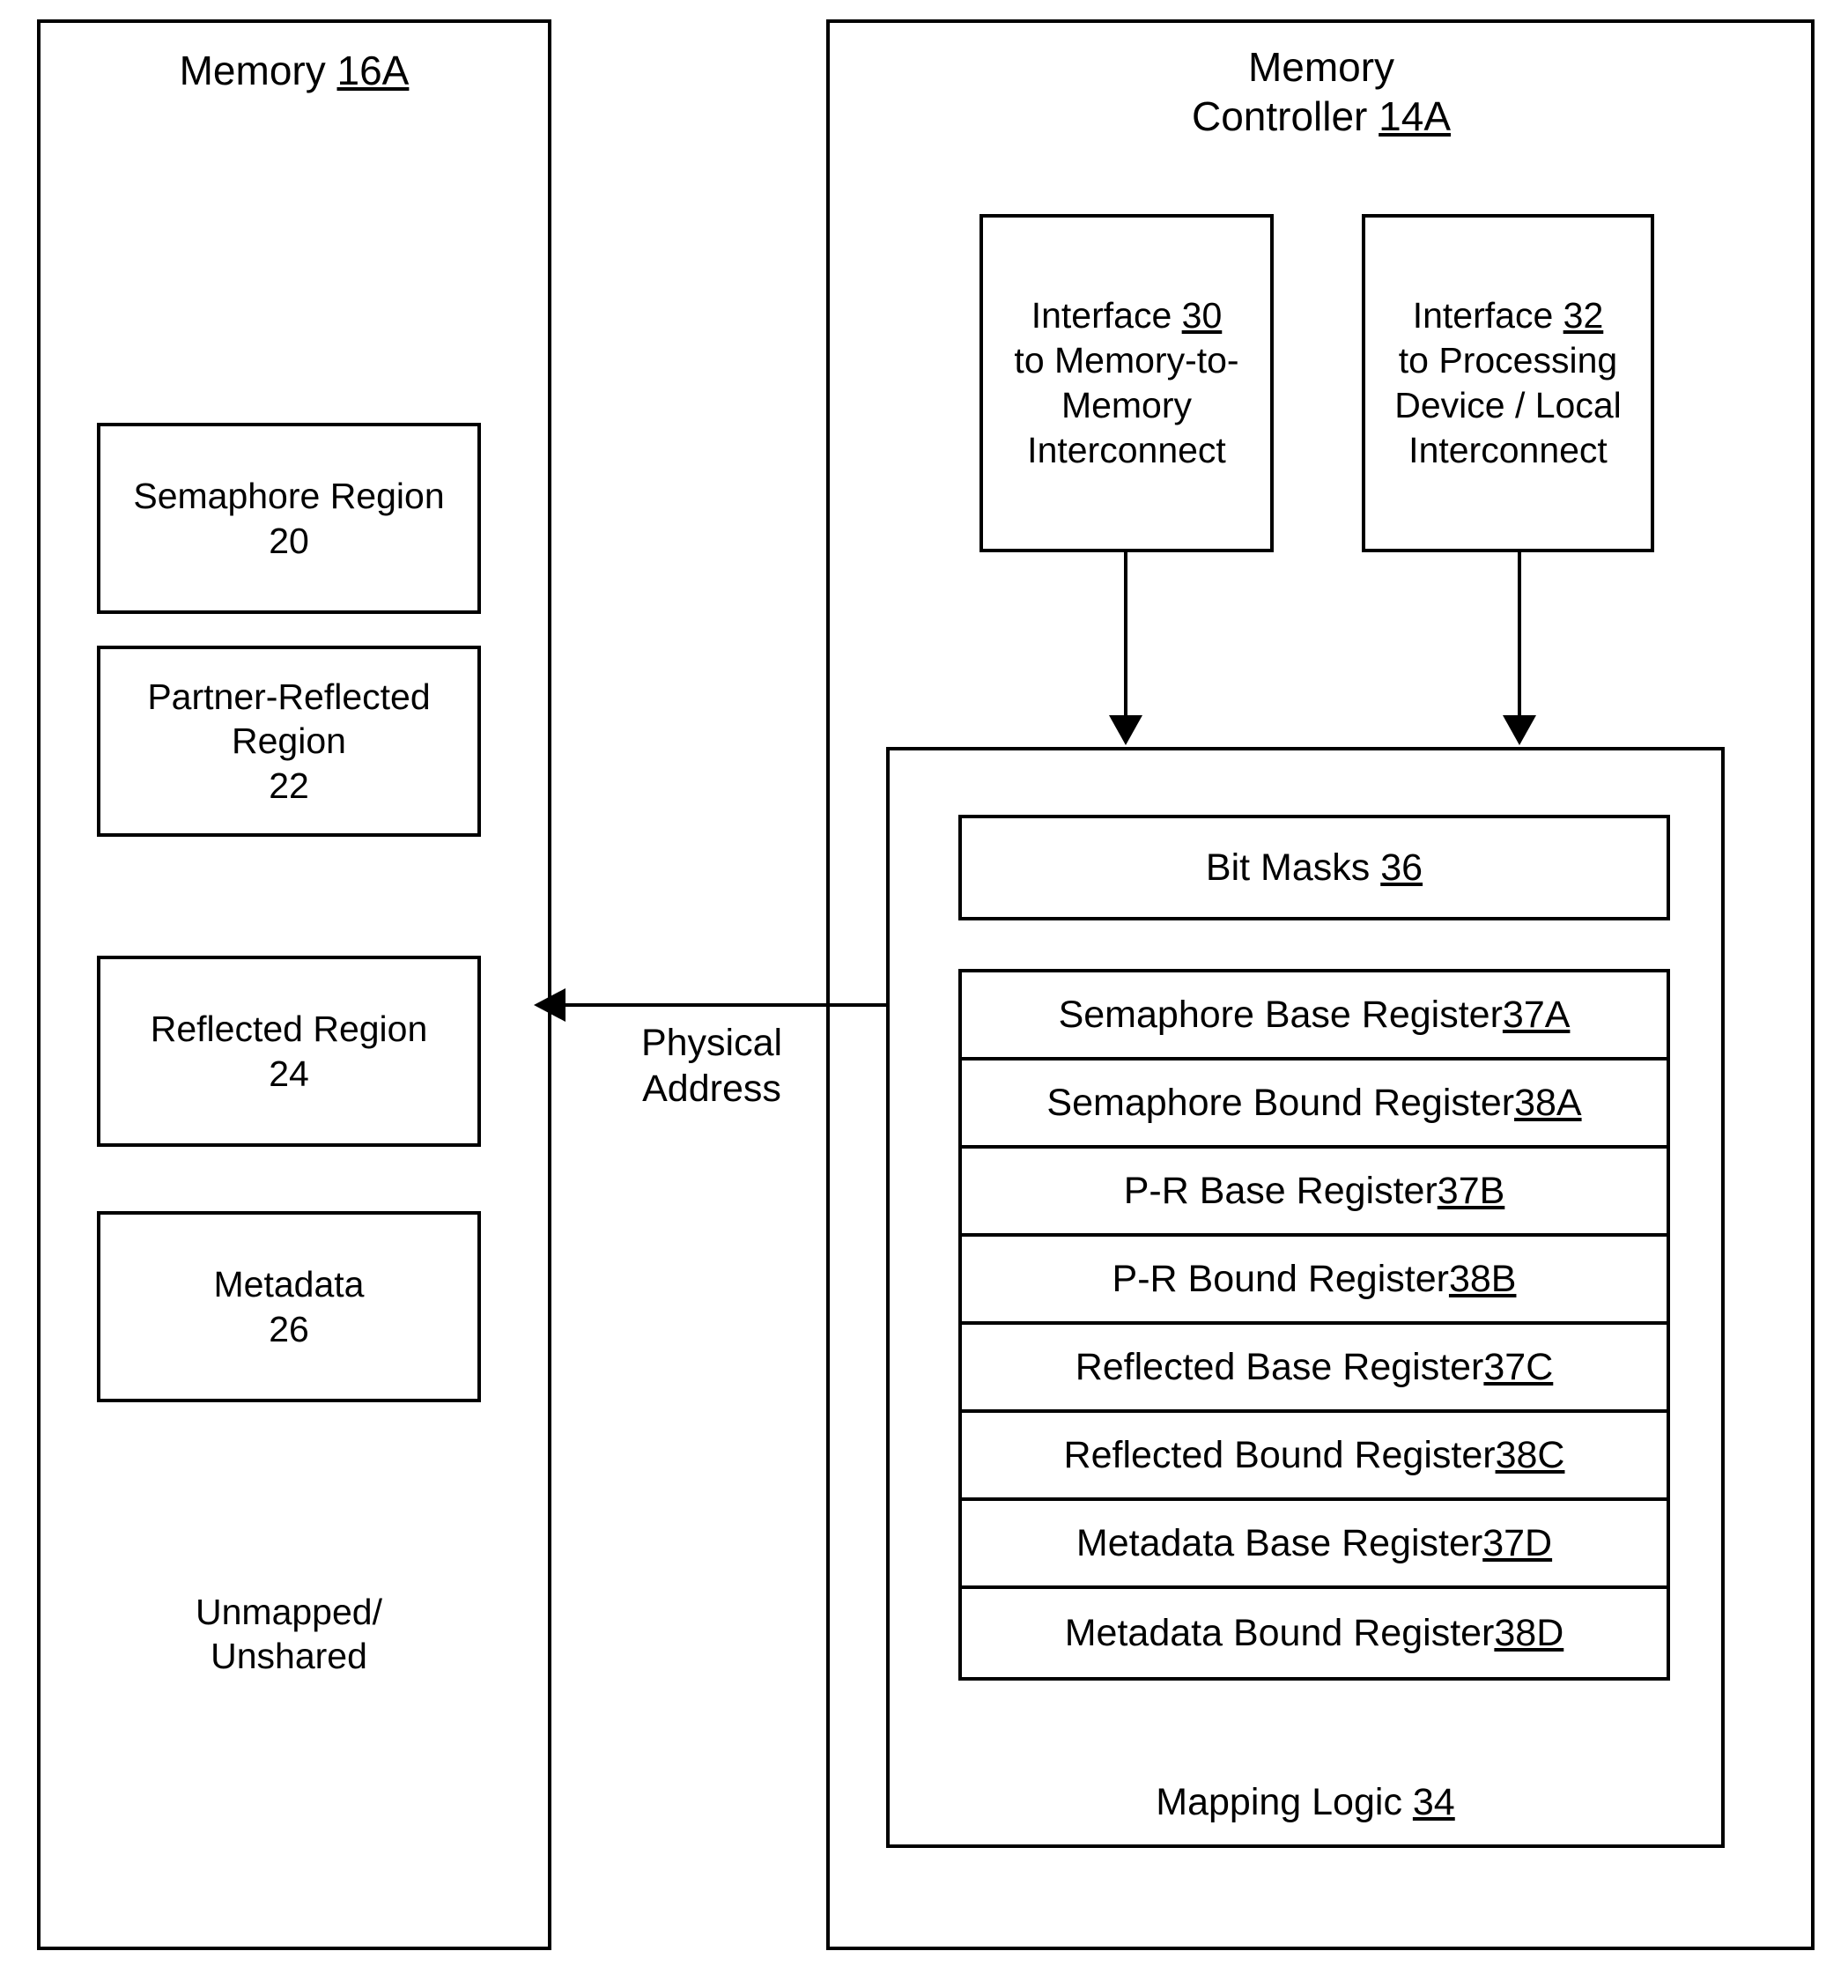 The height and width of the screenshot is (1988, 1848). Describe the element at coordinates (1280, 1015) in the screenshot. I see `register-row-semaphore-base-text: Semaphore Base Register` at that location.